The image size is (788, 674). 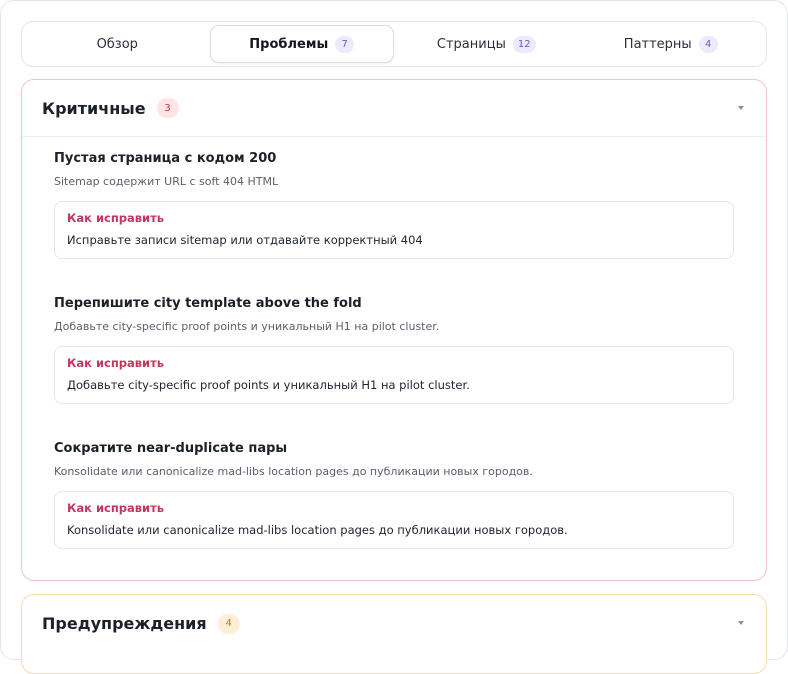 I want to click on tab-count-badge: 4, so click(x=708, y=44).